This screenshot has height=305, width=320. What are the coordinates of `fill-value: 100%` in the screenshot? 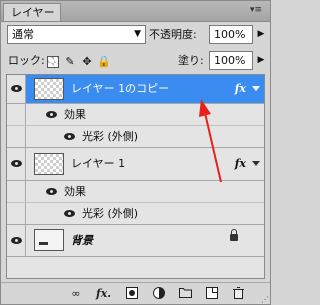 It's located at (230, 60).